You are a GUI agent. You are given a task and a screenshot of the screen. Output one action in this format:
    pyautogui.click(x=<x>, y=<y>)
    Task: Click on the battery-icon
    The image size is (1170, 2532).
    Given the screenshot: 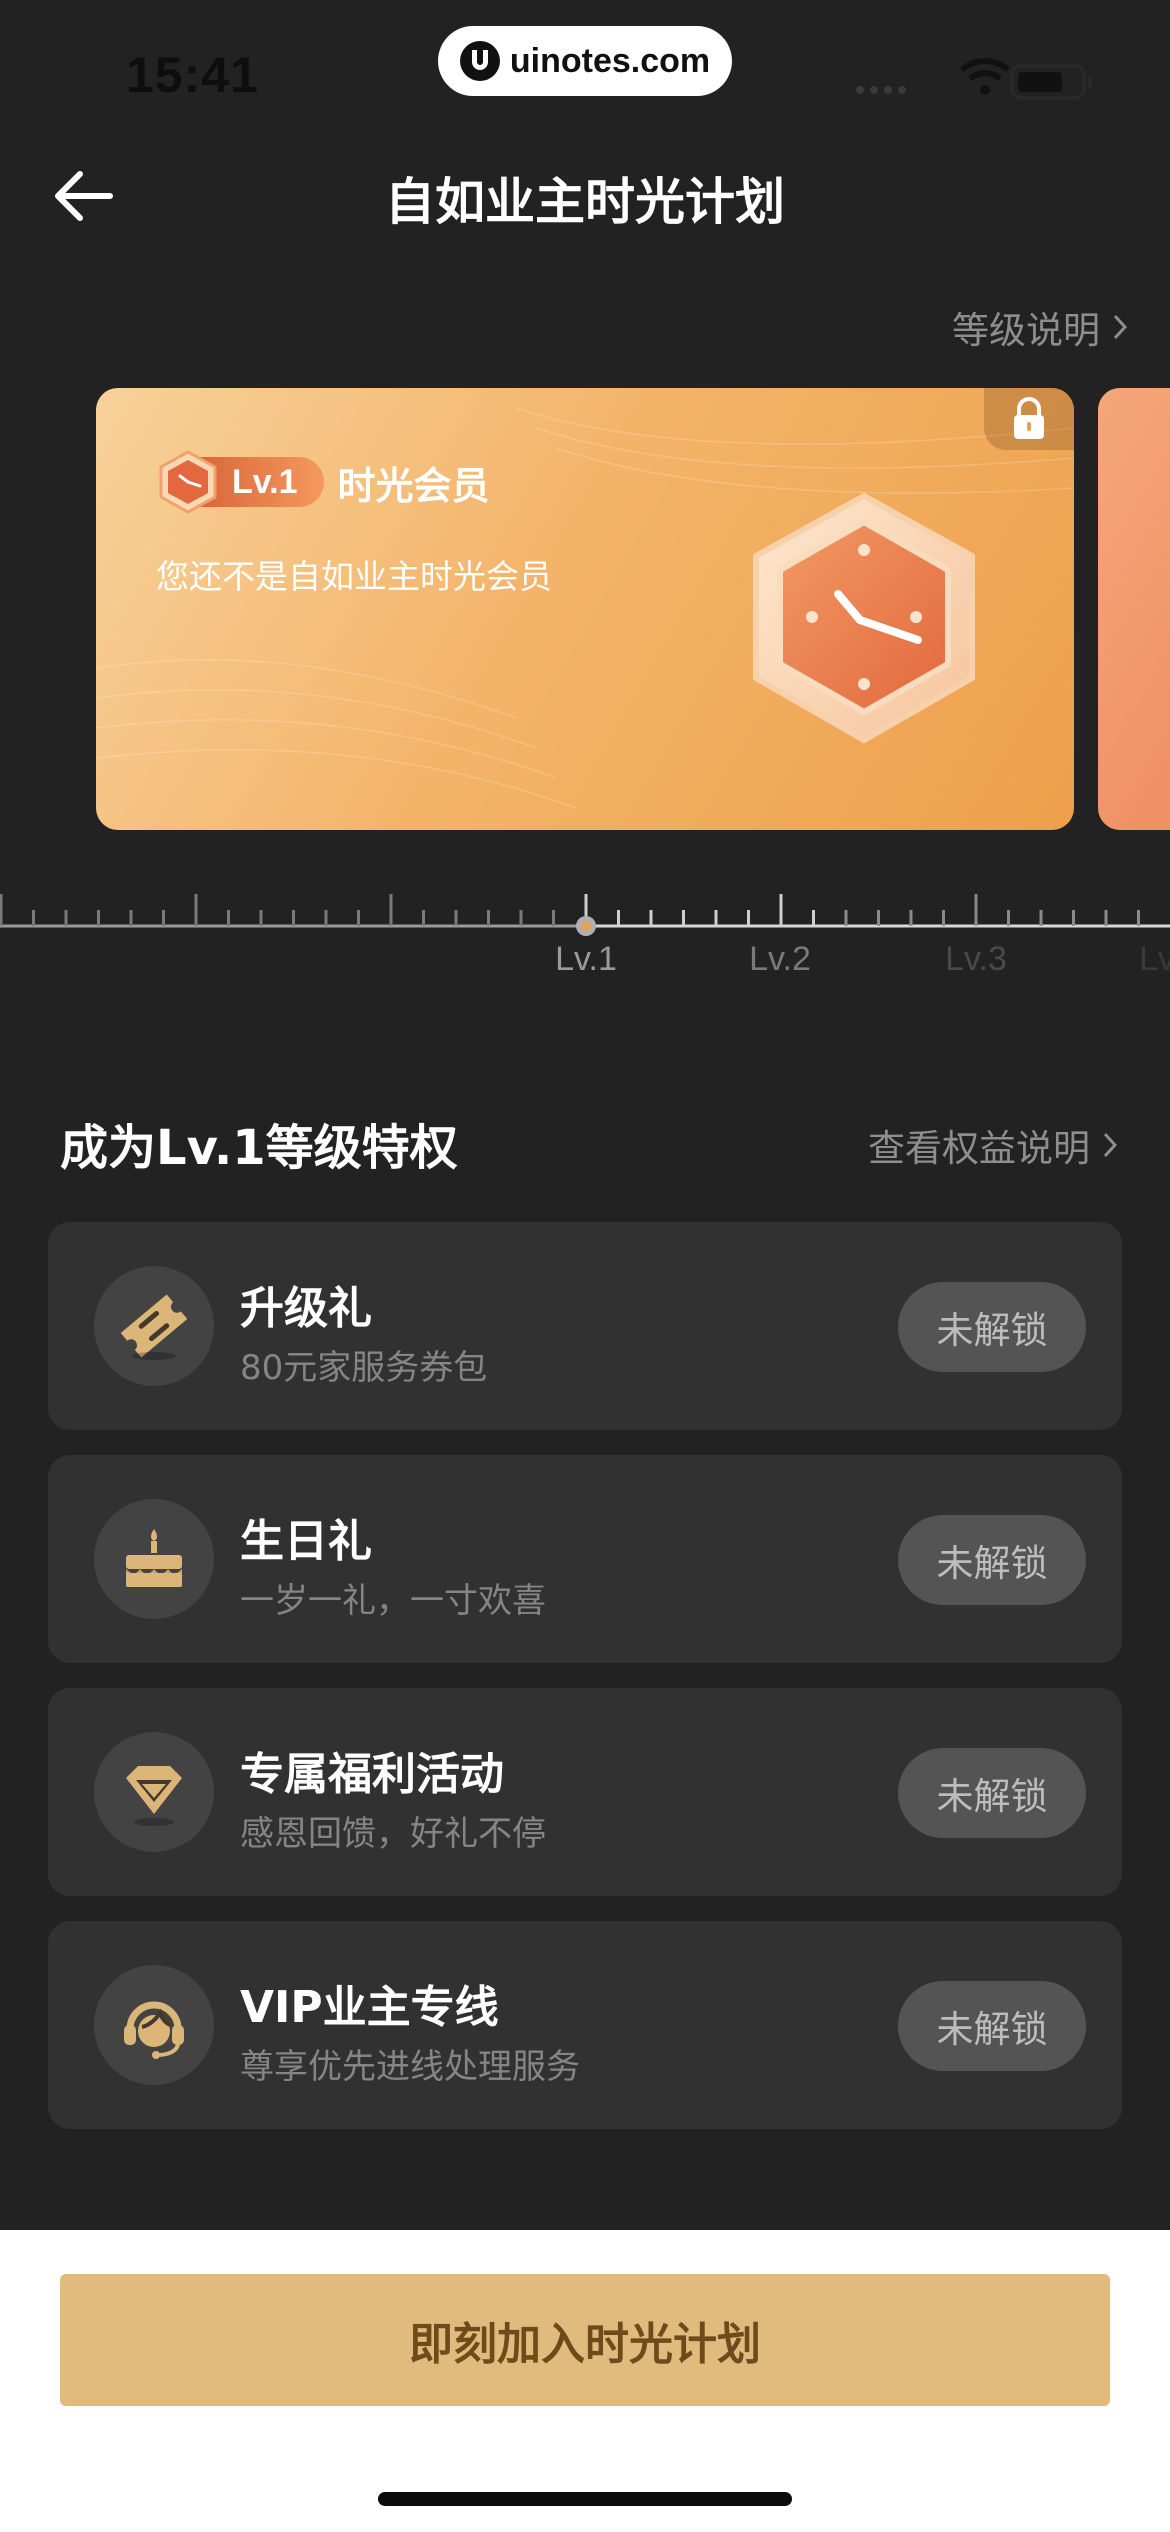 What is the action you would take?
    pyautogui.click(x=1051, y=82)
    